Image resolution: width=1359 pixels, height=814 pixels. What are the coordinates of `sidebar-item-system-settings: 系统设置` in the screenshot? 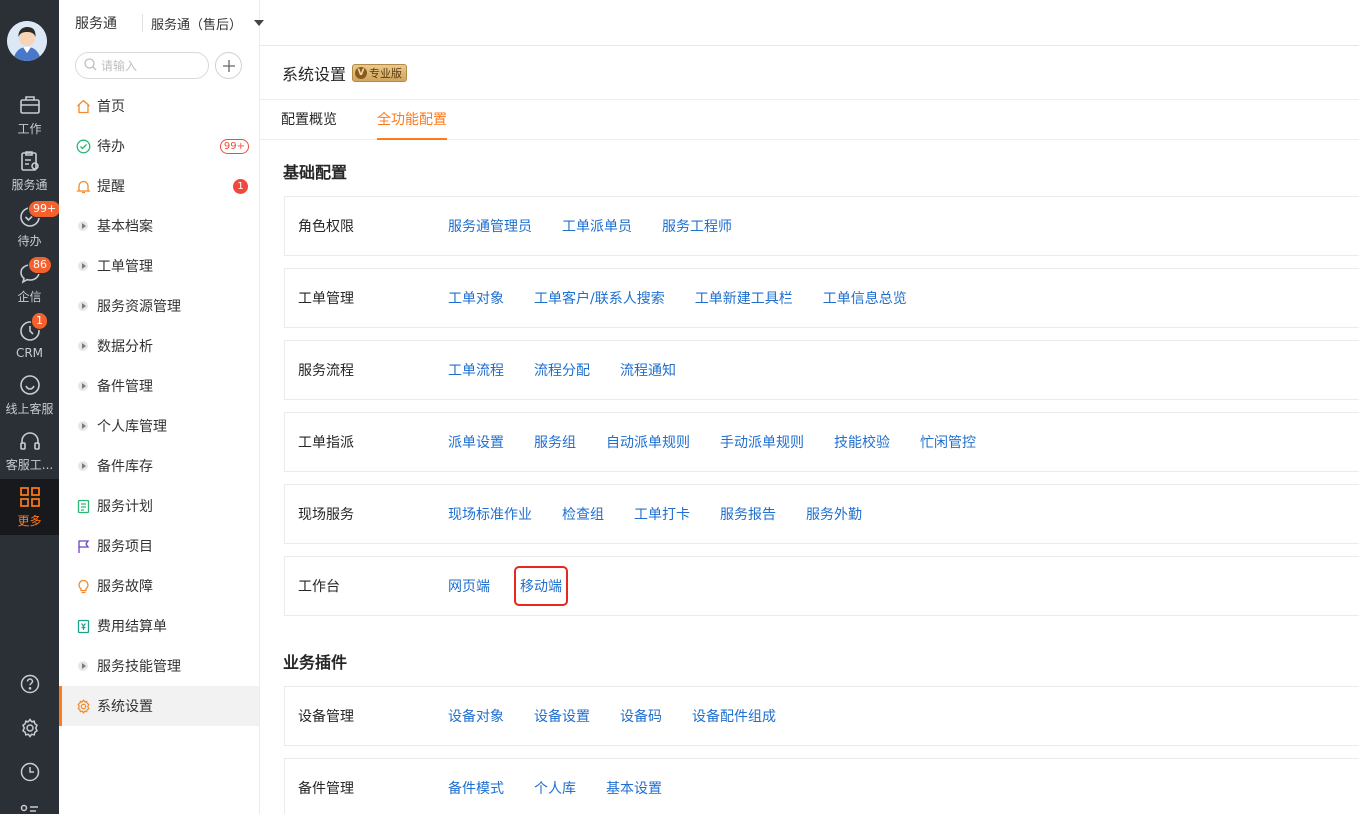 It's located at (159, 706).